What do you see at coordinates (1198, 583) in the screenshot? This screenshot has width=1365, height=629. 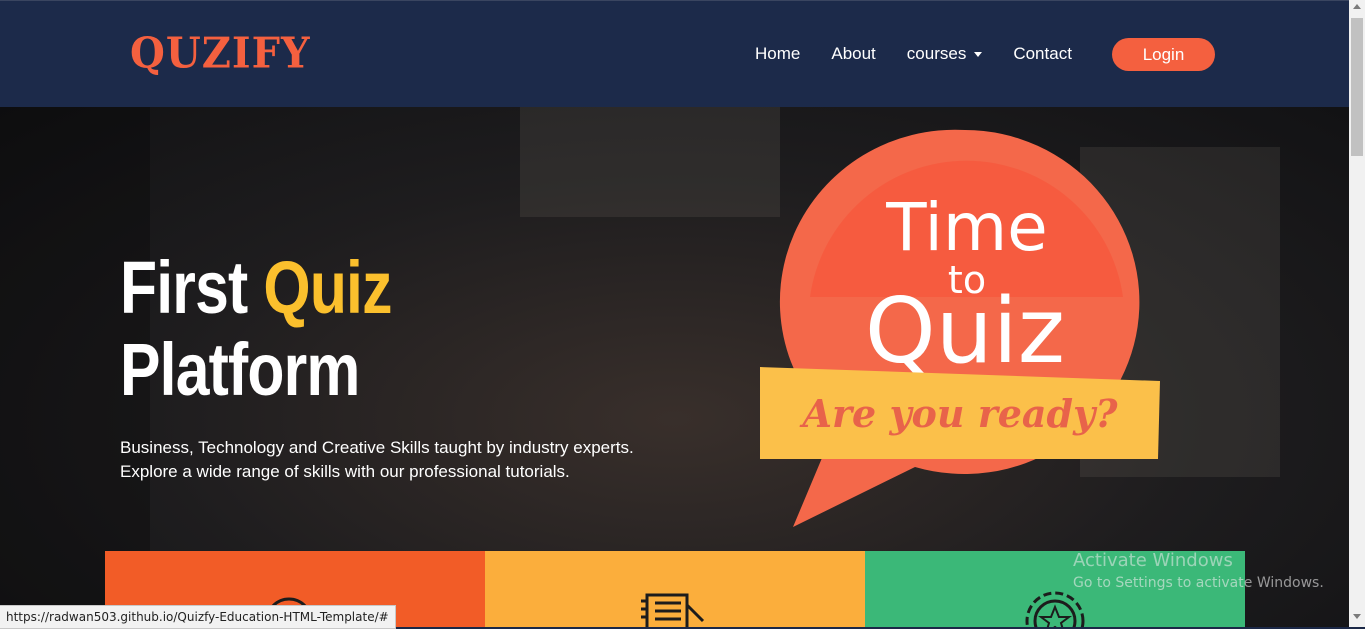 I see `activate-windows-subtitle: Go to Settings to activate Windows.` at bounding box center [1198, 583].